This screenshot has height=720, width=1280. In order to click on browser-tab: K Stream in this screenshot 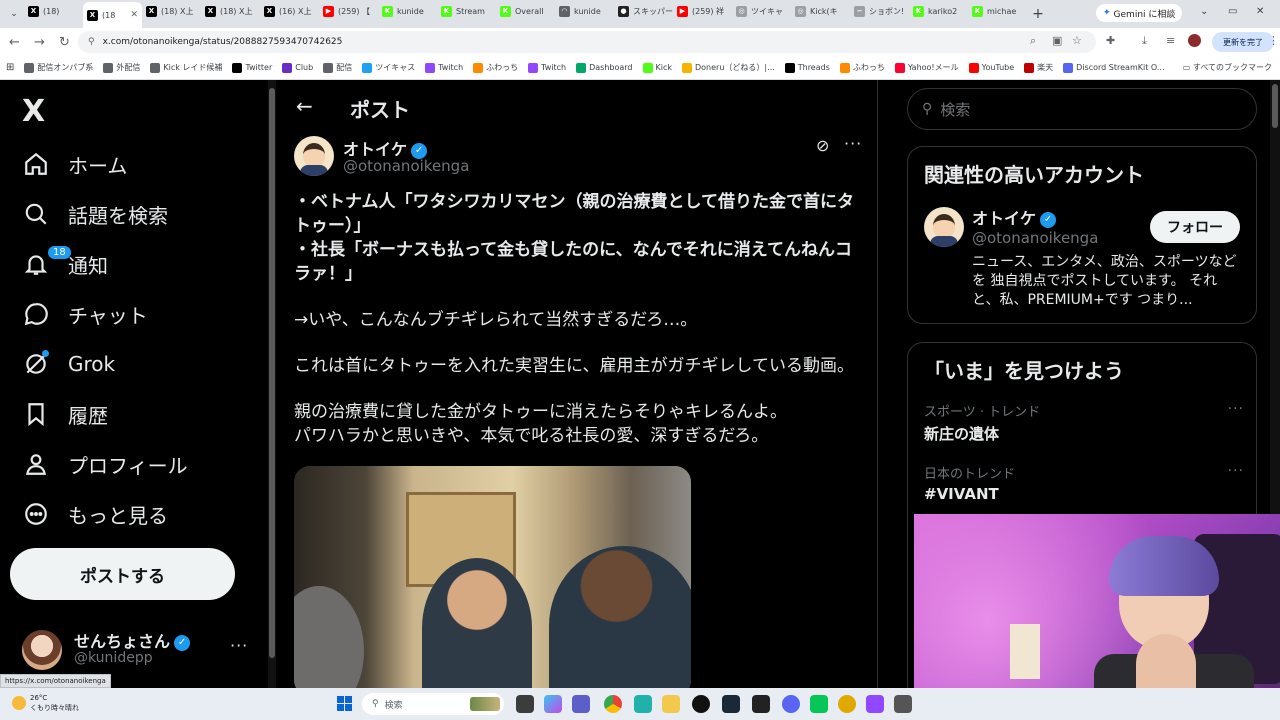, I will do `click(466, 11)`.